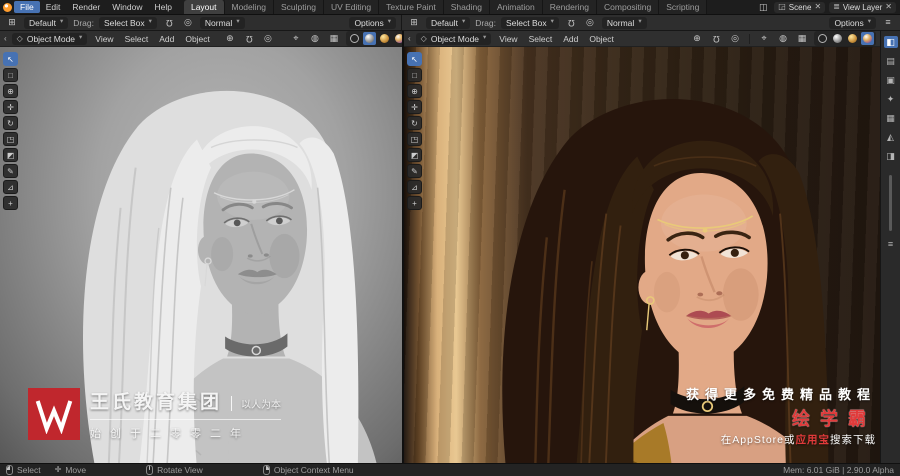  Describe the element at coordinates (516, 7) in the screenshot. I see `tab-animation: Animation` at that location.